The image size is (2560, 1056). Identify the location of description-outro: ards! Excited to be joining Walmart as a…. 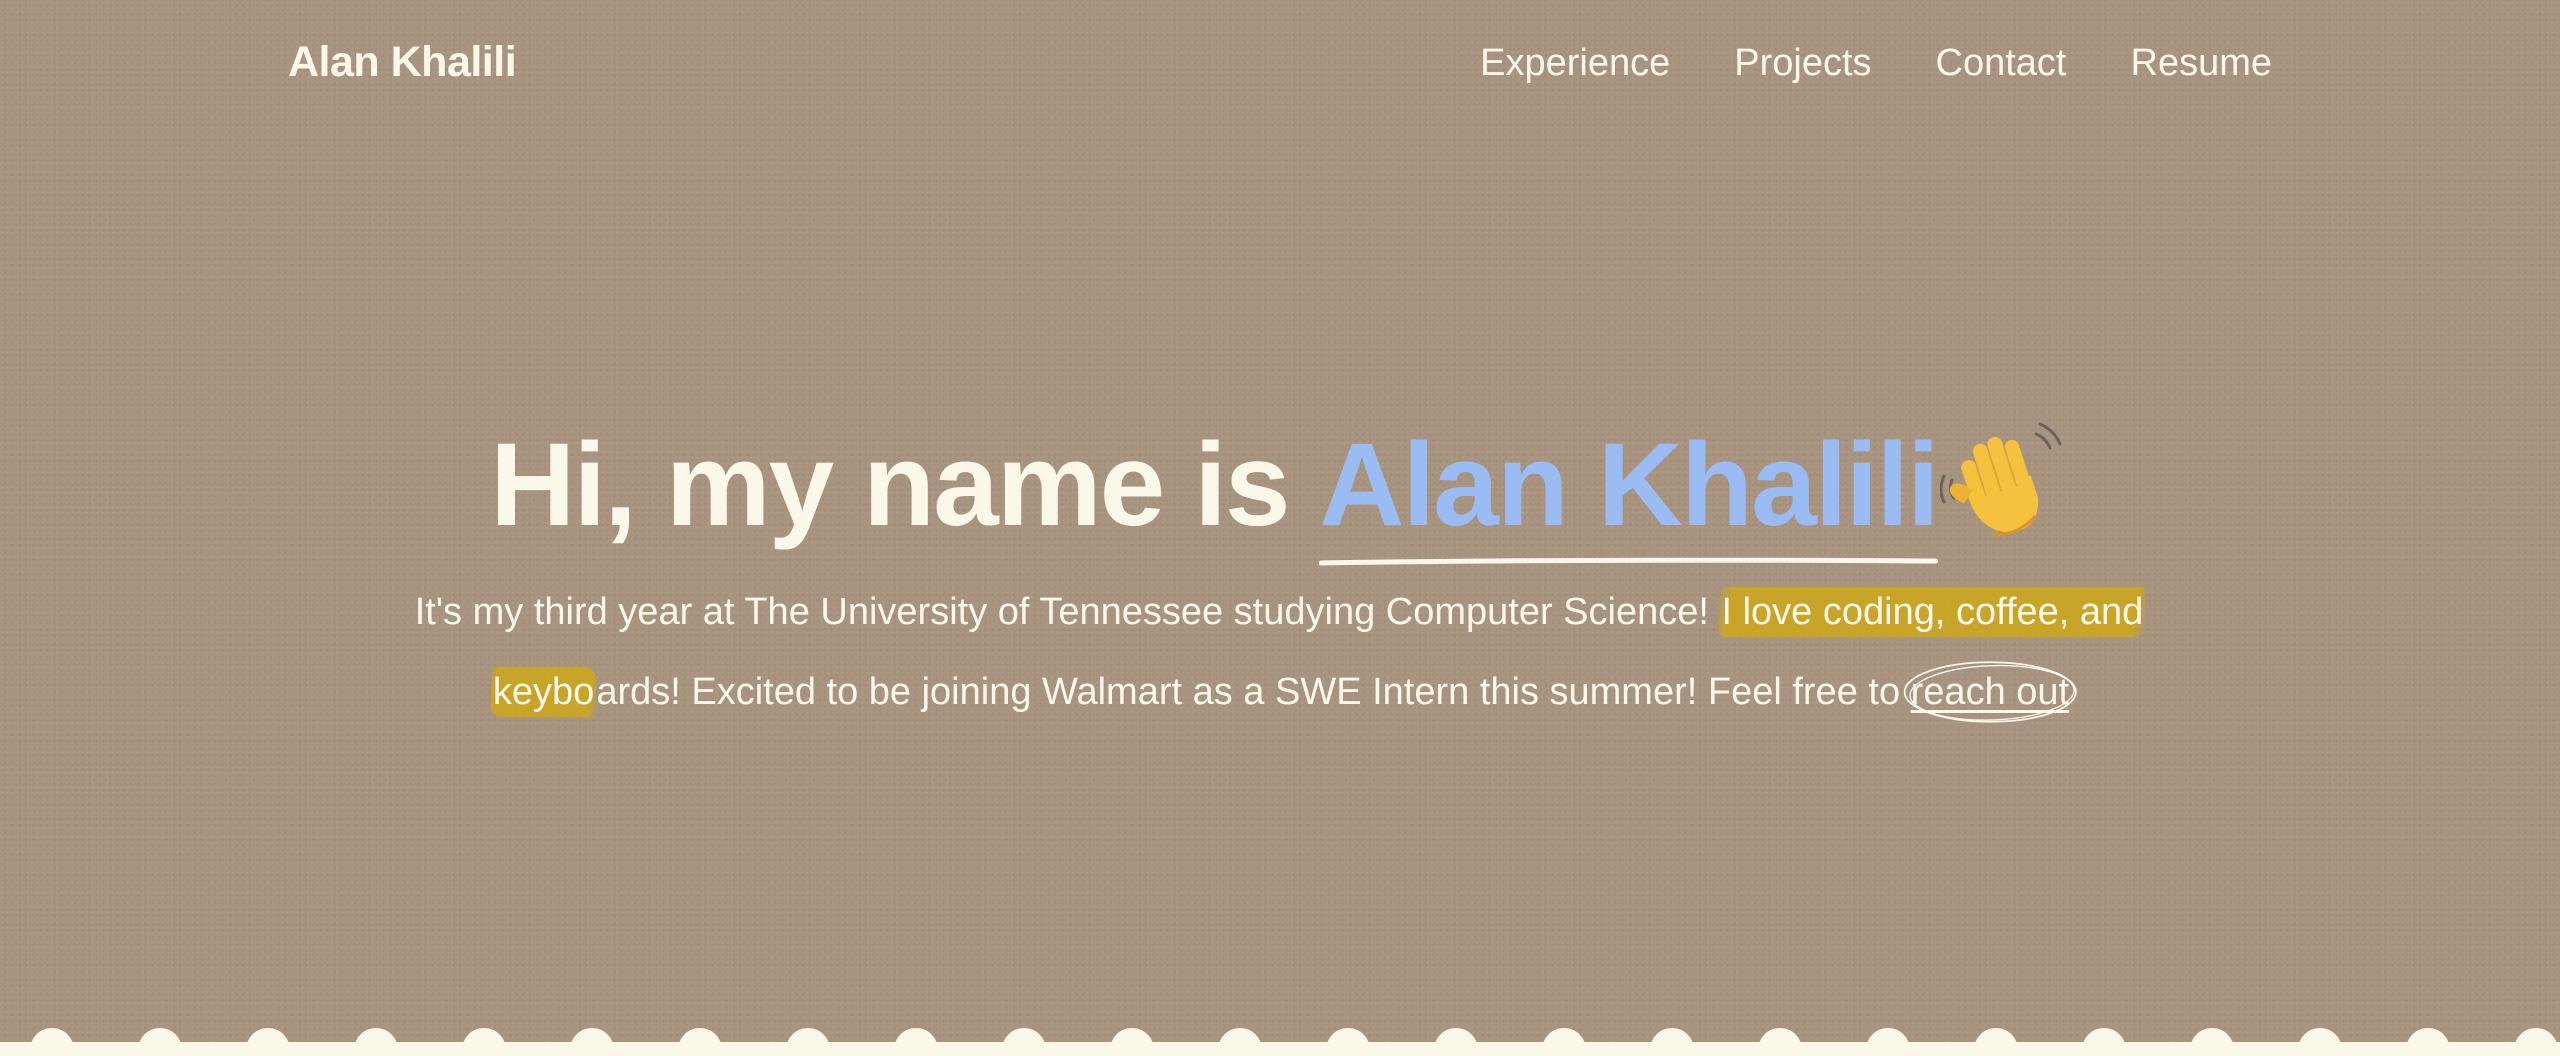
(1253, 692).